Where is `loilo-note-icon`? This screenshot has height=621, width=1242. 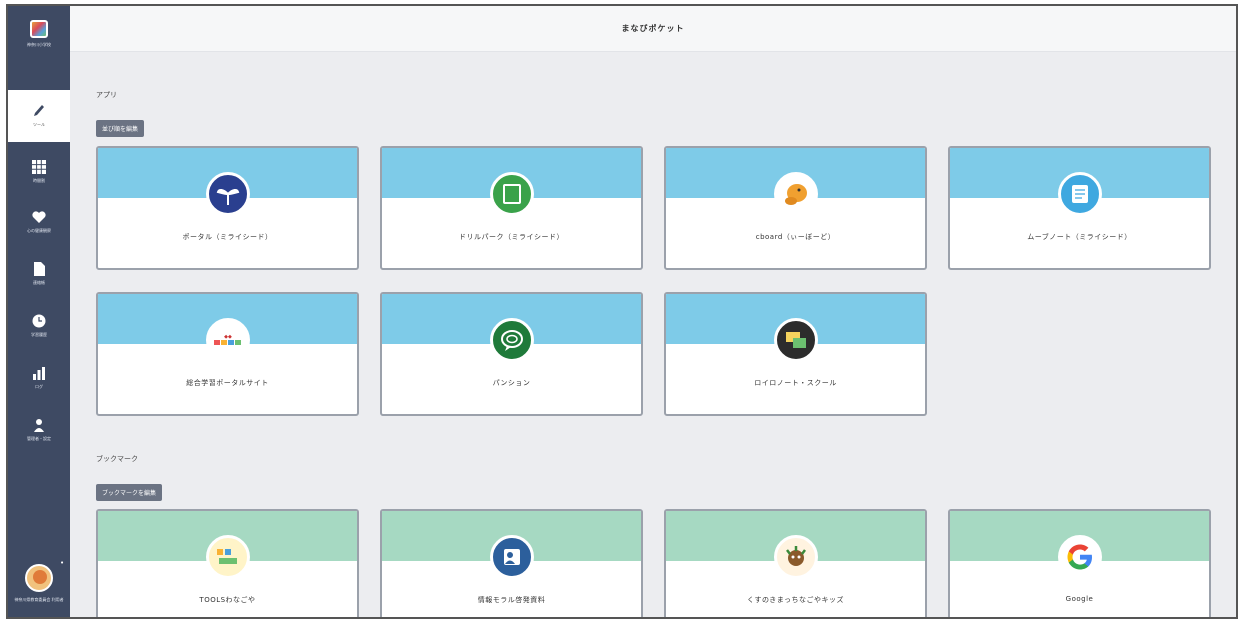 loilo-note-icon is located at coordinates (795, 340).